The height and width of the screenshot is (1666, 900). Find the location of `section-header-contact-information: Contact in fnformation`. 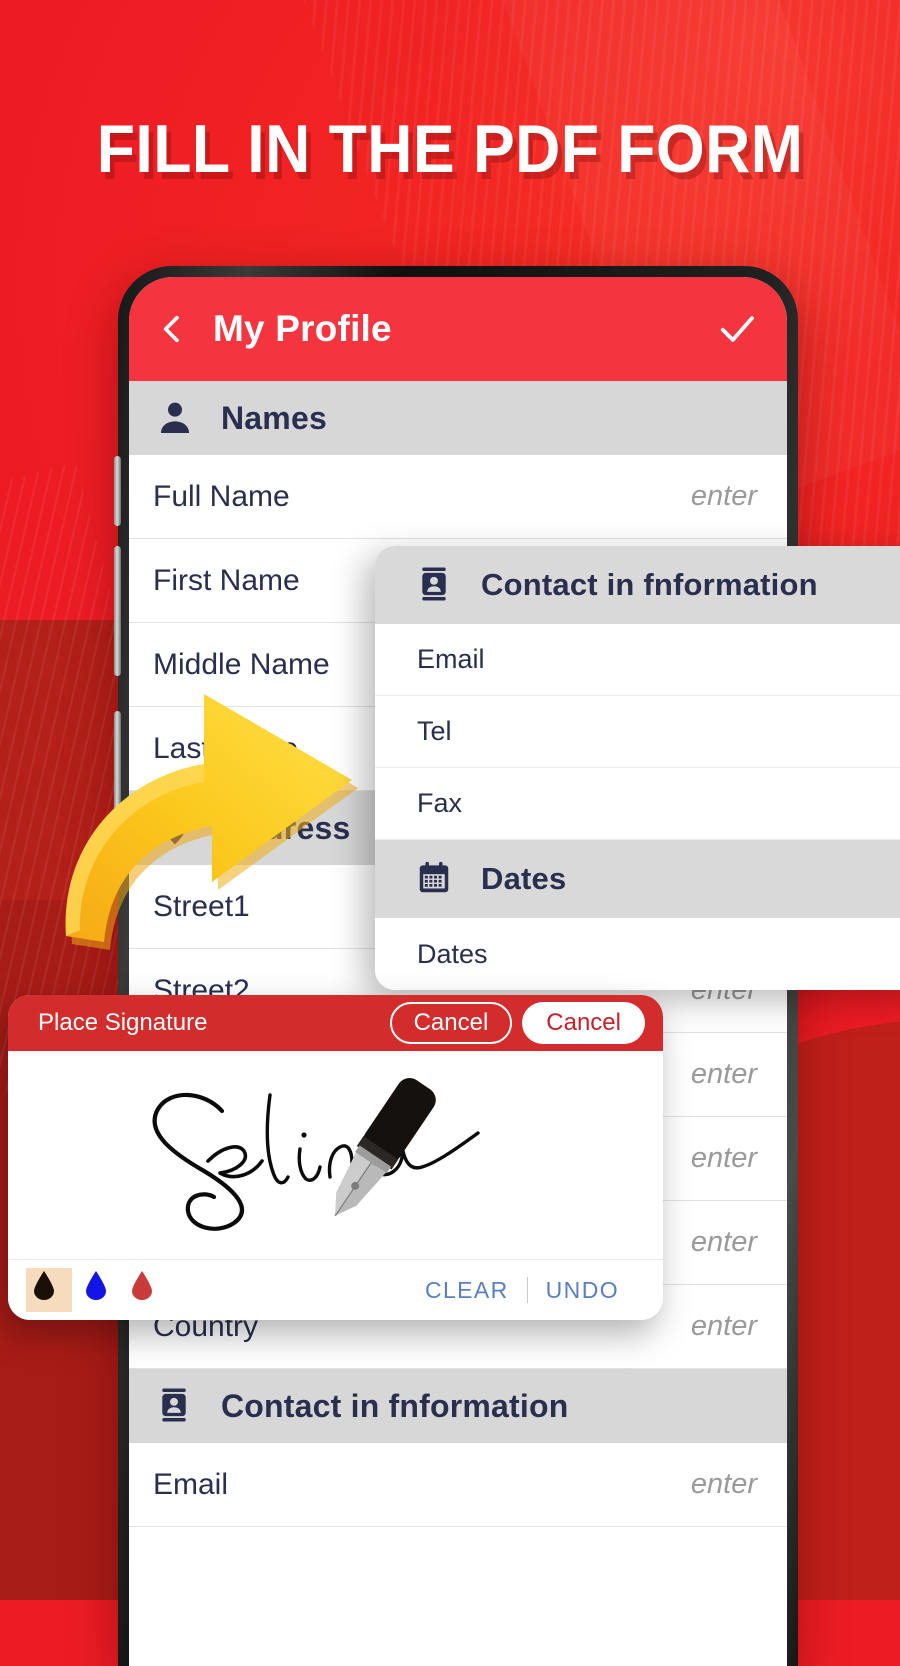

section-header-contact-information: Contact in fnformation is located at coordinates (458, 1406).